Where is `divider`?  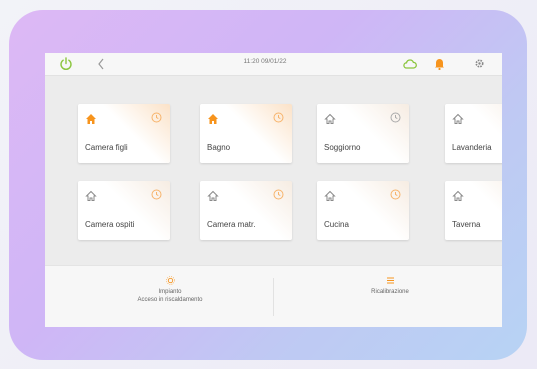 divider is located at coordinates (273, 297).